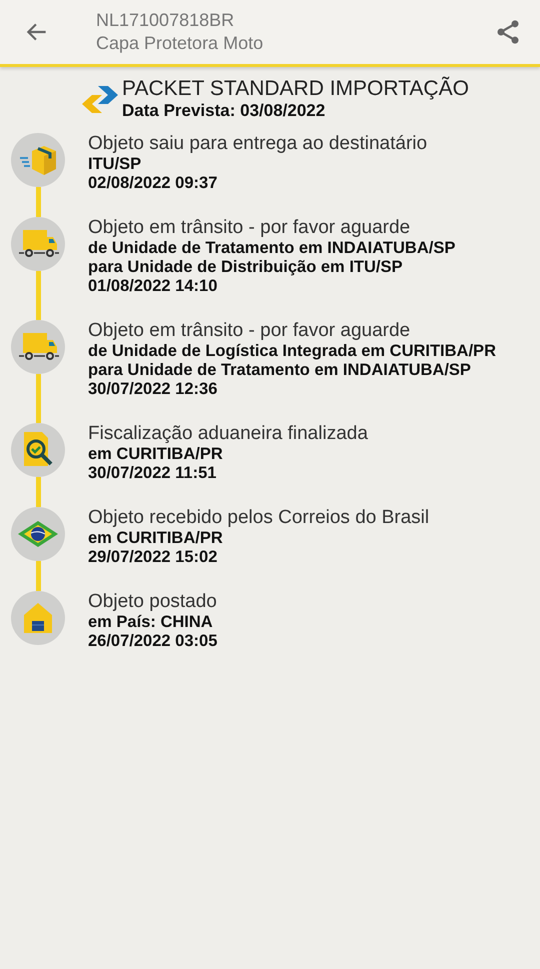  Describe the element at coordinates (153, 602) in the screenshot. I see `event-title: Objeto postado` at that location.